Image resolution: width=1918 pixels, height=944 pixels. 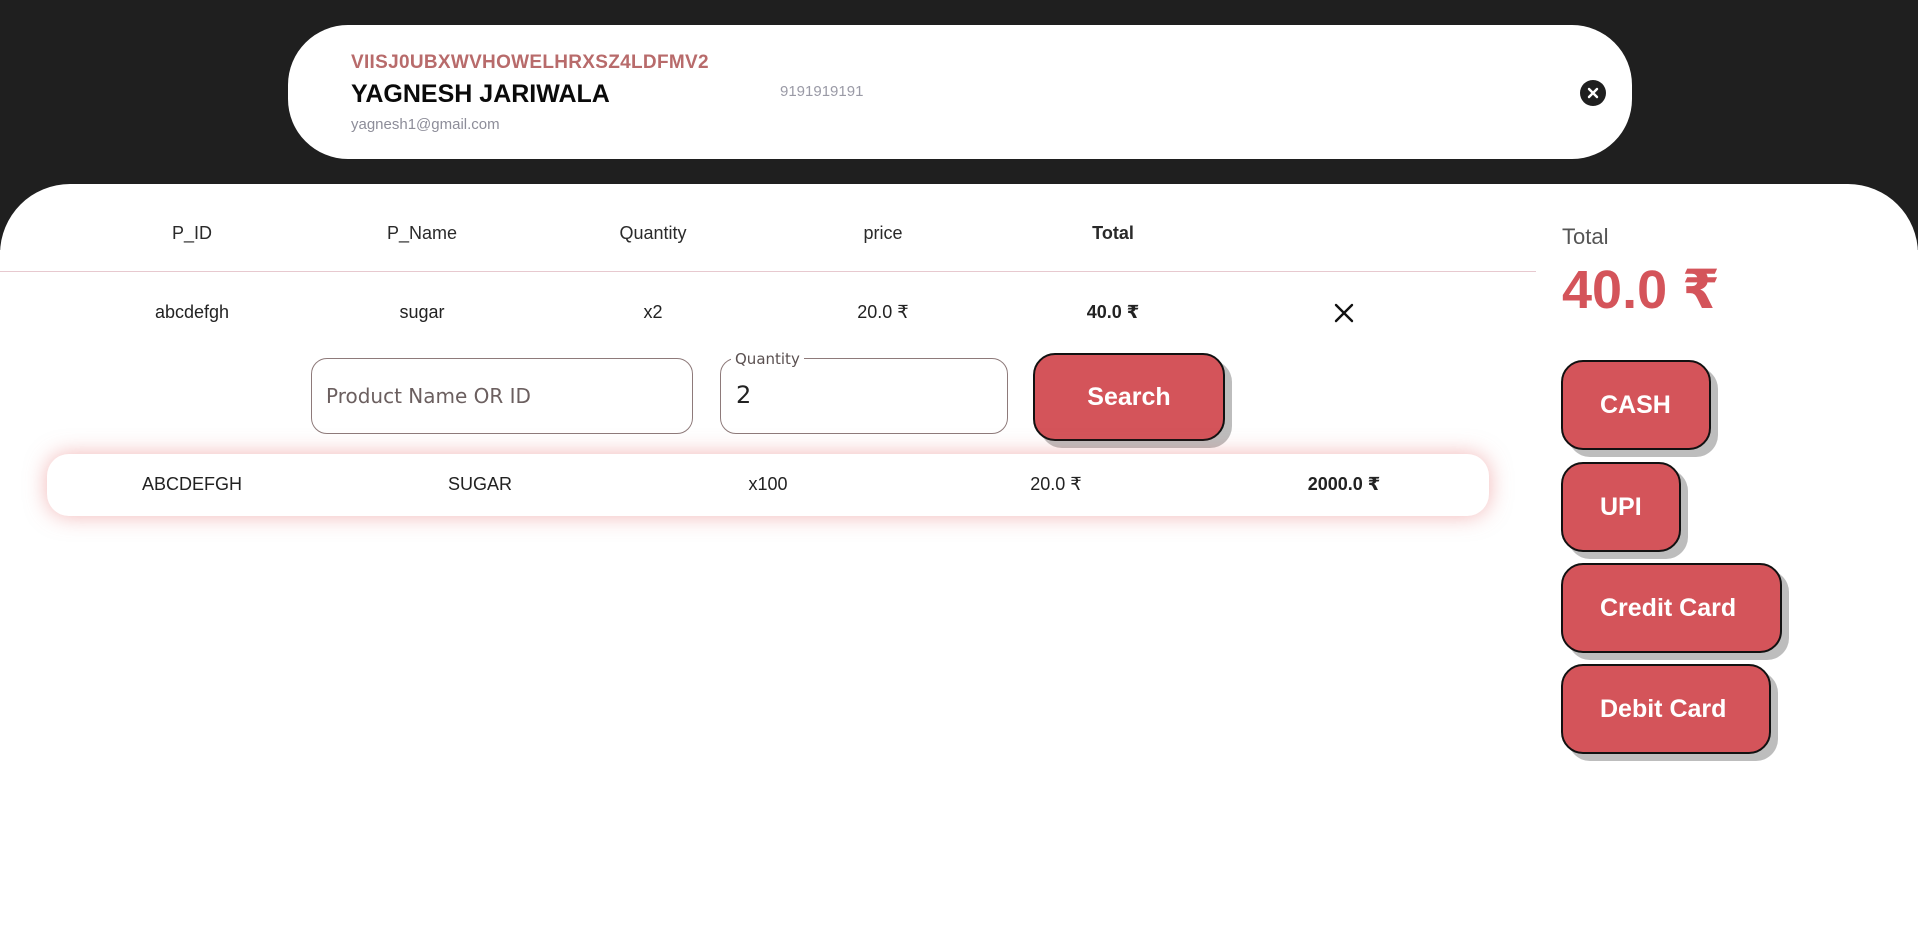 What do you see at coordinates (502, 396) in the screenshot?
I see `product-search-input` at bounding box center [502, 396].